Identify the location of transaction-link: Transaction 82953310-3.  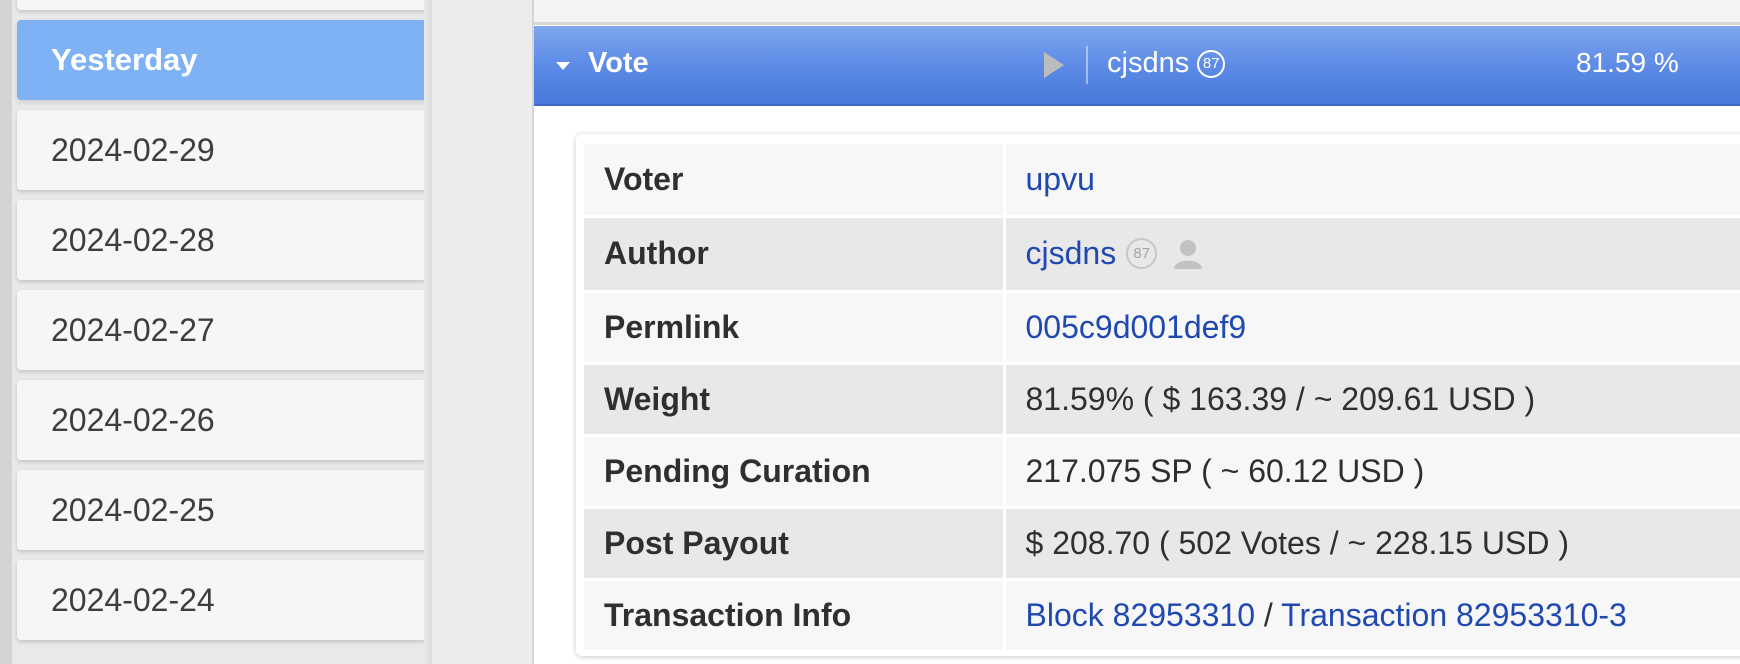
(1454, 615).